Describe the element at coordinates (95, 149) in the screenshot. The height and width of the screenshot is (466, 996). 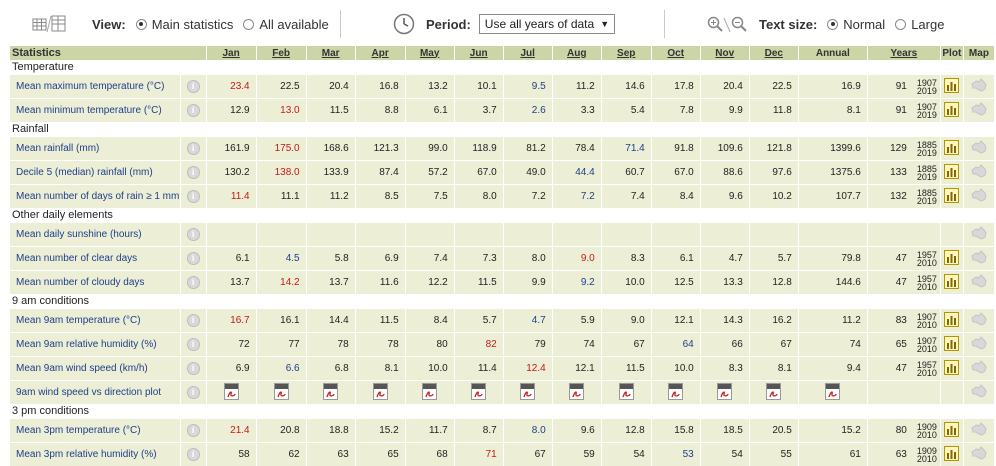
I see `statistic-name: Mean rainfall (mm)` at that location.